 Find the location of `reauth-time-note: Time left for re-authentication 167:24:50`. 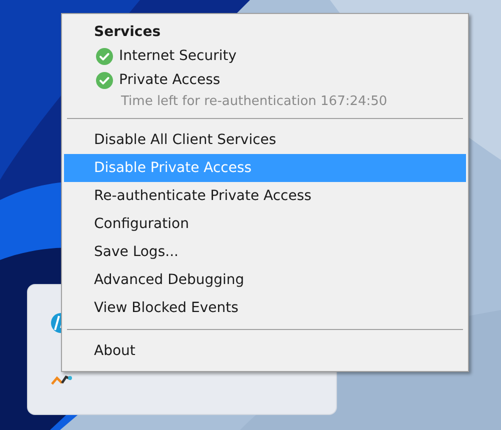

reauth-time-note: Time left for re-authentication 167:24:50 is located at coordinates (254, 102).